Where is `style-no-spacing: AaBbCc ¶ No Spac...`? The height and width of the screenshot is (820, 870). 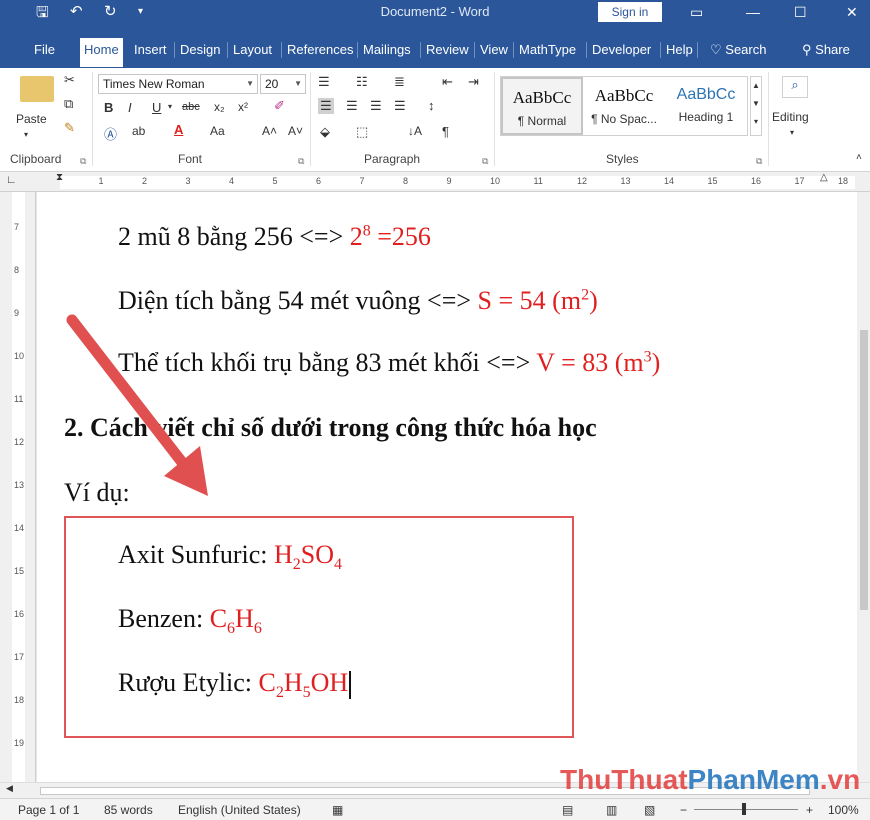 style-no-spacing: AaBbCc ¶ No Spac... is located at coordinates (624, 106).